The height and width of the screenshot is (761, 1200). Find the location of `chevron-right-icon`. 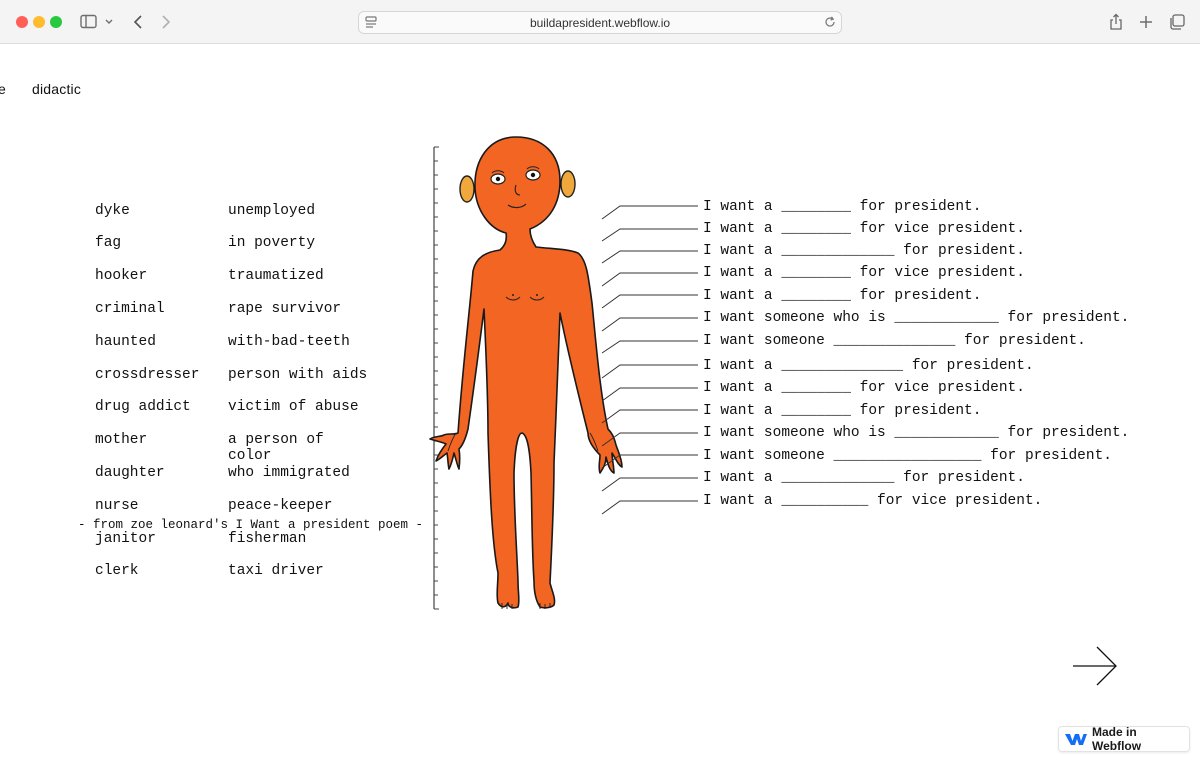

chevron-right-icon is located at coordinates (166, 22).